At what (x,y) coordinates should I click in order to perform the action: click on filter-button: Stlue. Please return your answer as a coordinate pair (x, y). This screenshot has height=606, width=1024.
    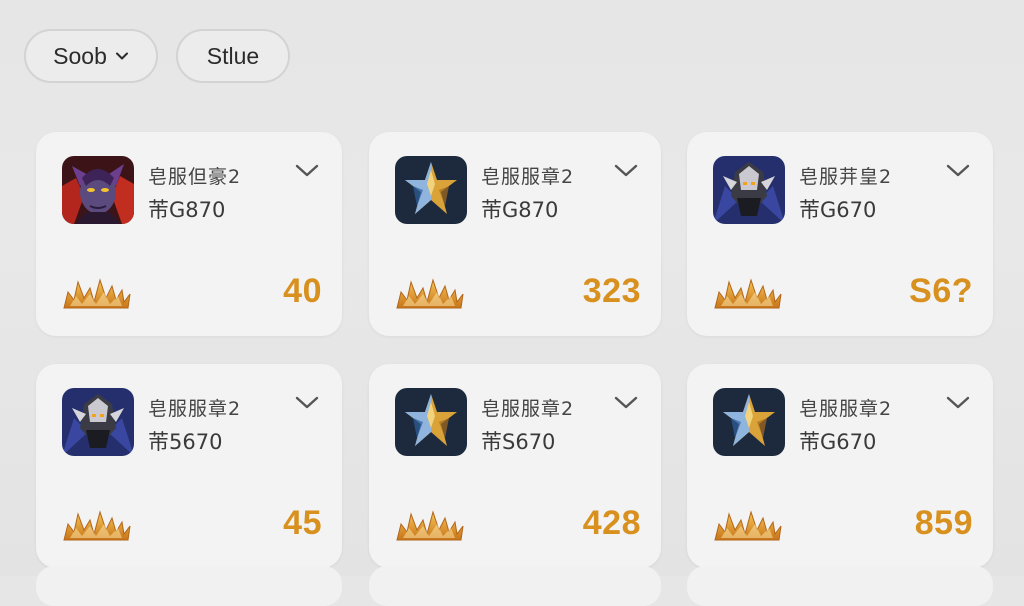
    Looking at the image, I should click on (233, 56).